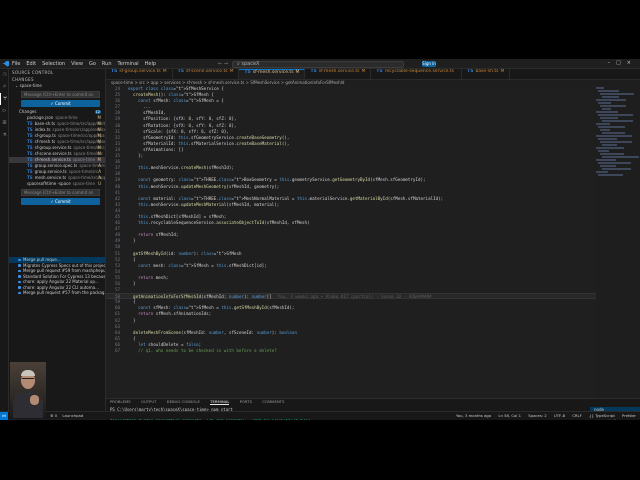 This screenshot has width=640, height=480. I want to click on tab-base-sh-ts: TS base-sh.ts M, so click(486, 74).